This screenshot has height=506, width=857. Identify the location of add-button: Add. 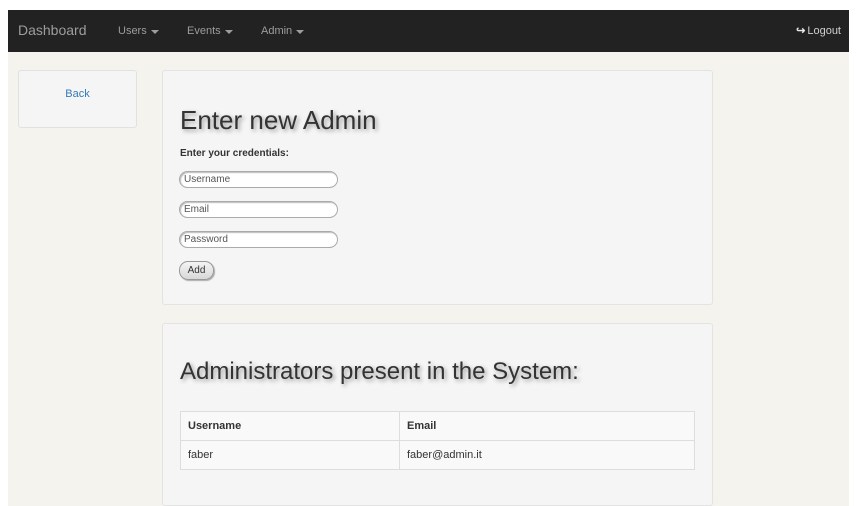
(196, 270).